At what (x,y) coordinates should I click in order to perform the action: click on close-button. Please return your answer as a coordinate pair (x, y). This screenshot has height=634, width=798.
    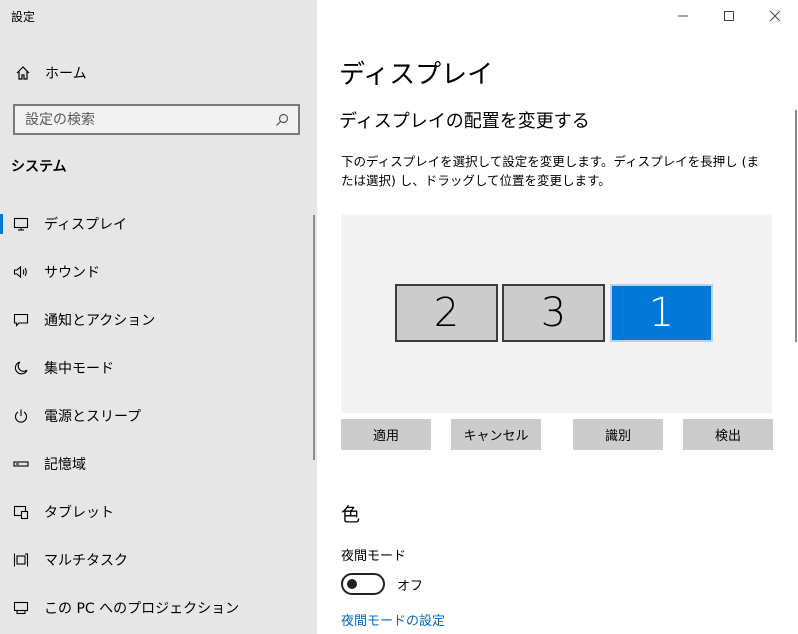
    Looking at the image, I should click on (775, 16).